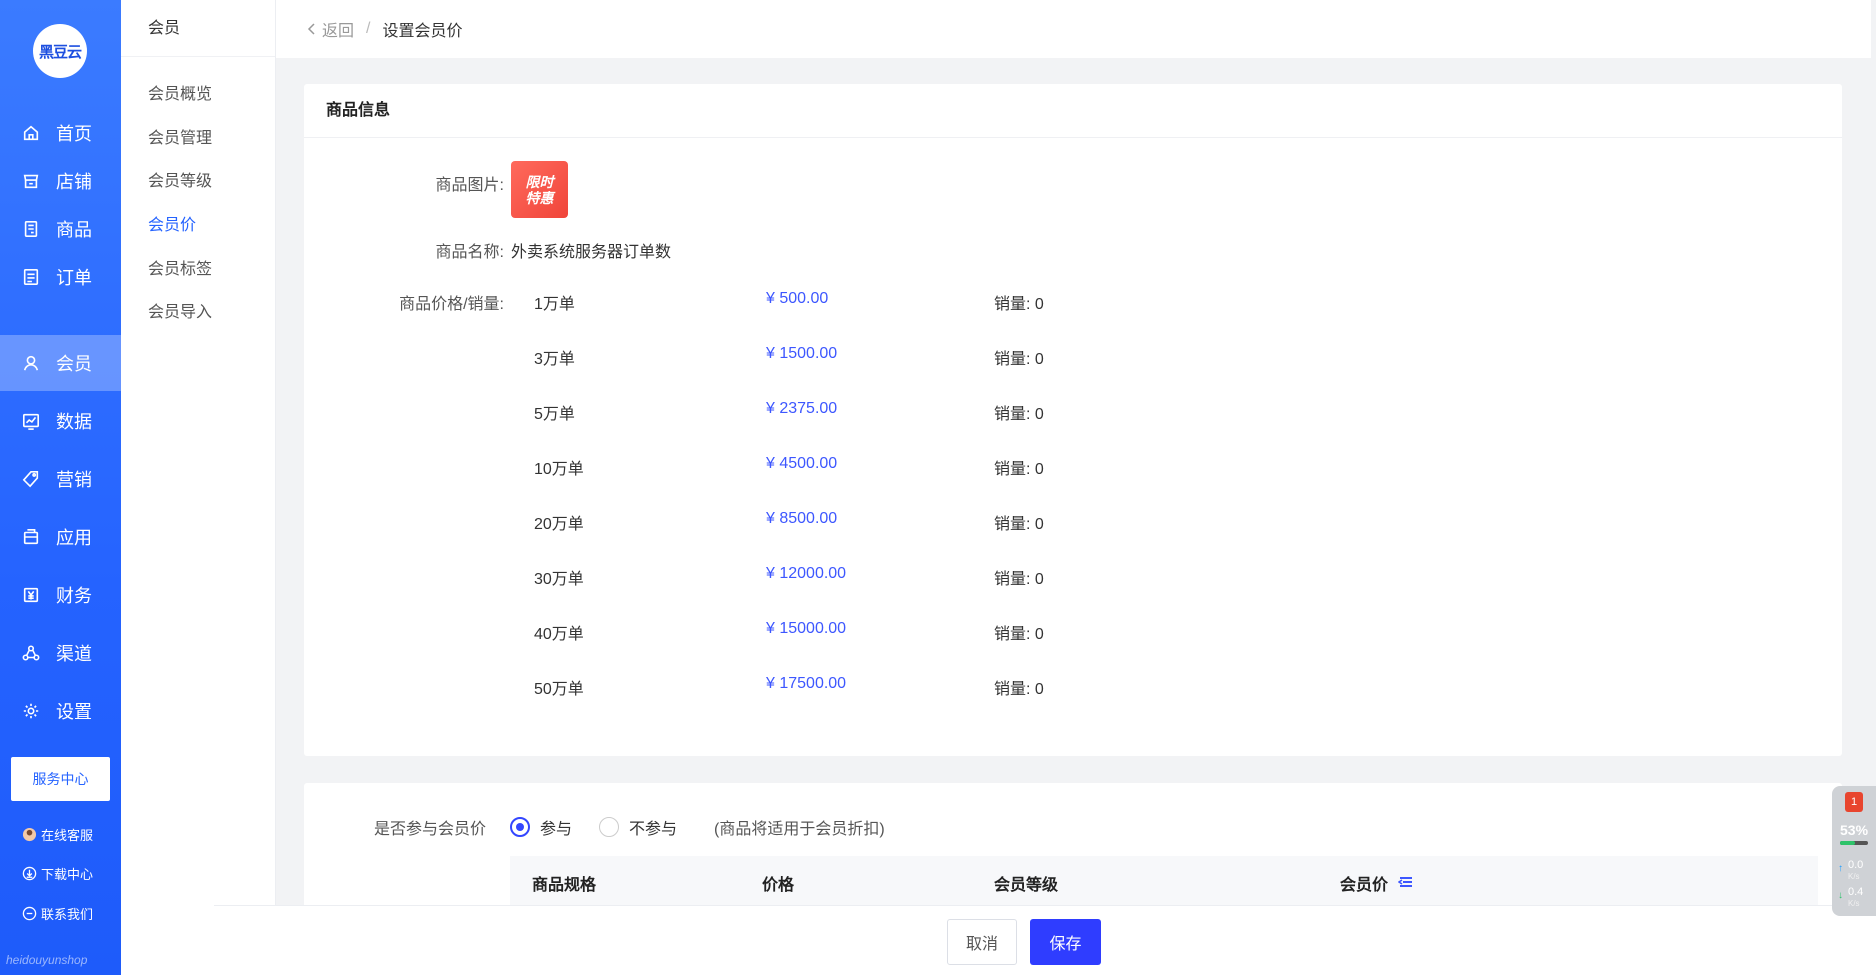  Describe the element at coordinates (31, 363) in the screenshot. I see `user-icon` at that location.